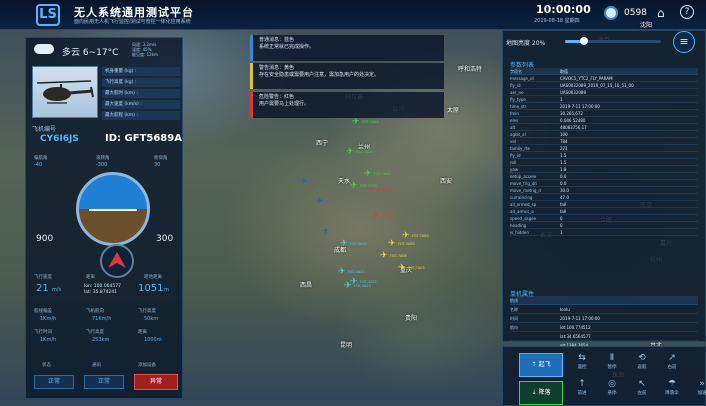 This screenshot has height=406, width=706. Describe the element at coordinates (604, 106) in the screenshot. I see `table-row: time_str 2019-7-11 17:00:00` at that location.